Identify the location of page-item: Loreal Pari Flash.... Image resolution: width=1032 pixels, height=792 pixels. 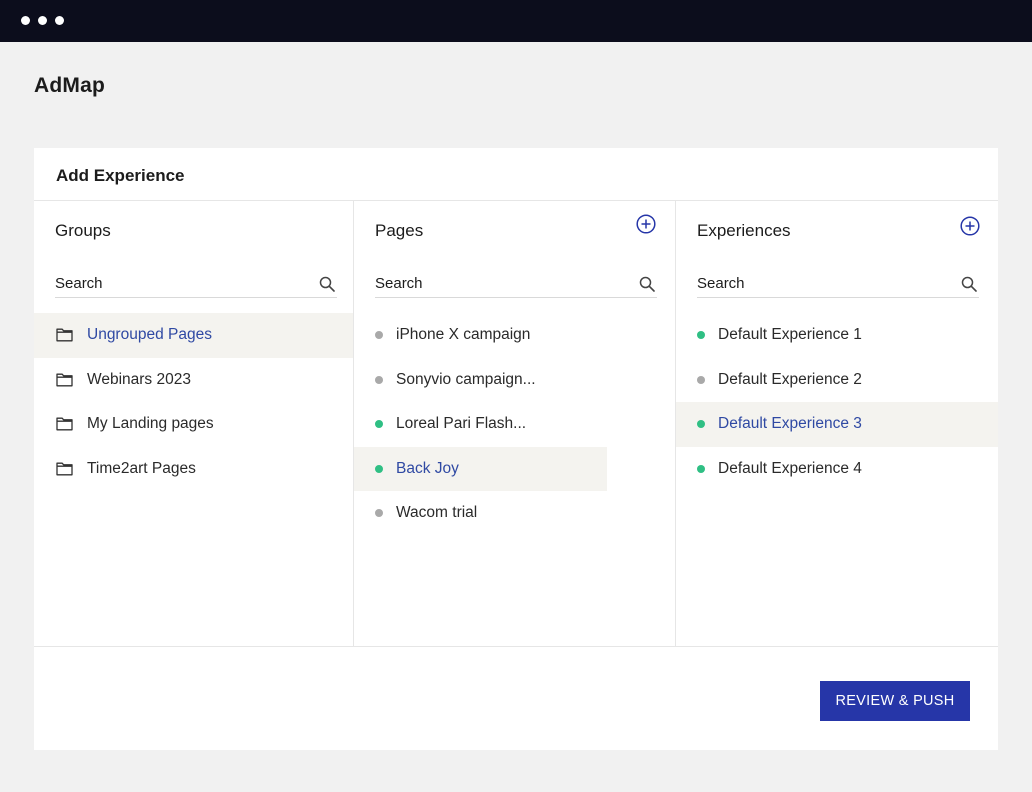
(514, 424).